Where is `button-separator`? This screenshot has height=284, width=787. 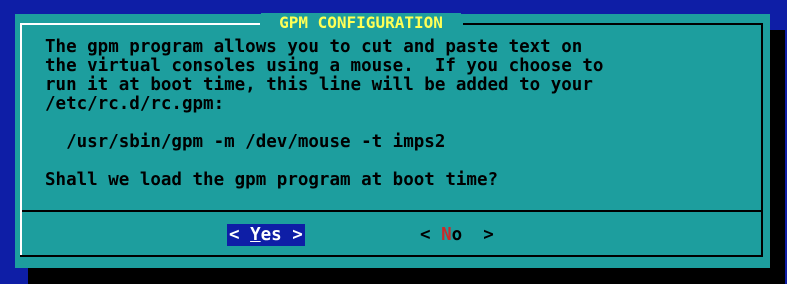
button-separator is located at coordinates (391, 211).